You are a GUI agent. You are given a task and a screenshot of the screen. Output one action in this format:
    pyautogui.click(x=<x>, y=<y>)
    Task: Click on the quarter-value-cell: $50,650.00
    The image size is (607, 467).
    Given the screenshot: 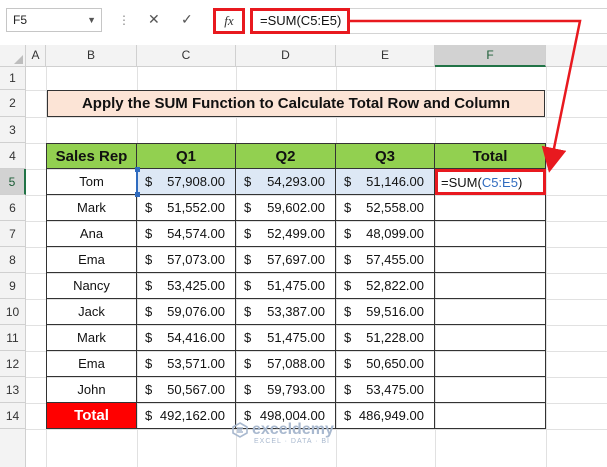 What is the action you would take?
    pyautogui.click(x=385, y=364)
    